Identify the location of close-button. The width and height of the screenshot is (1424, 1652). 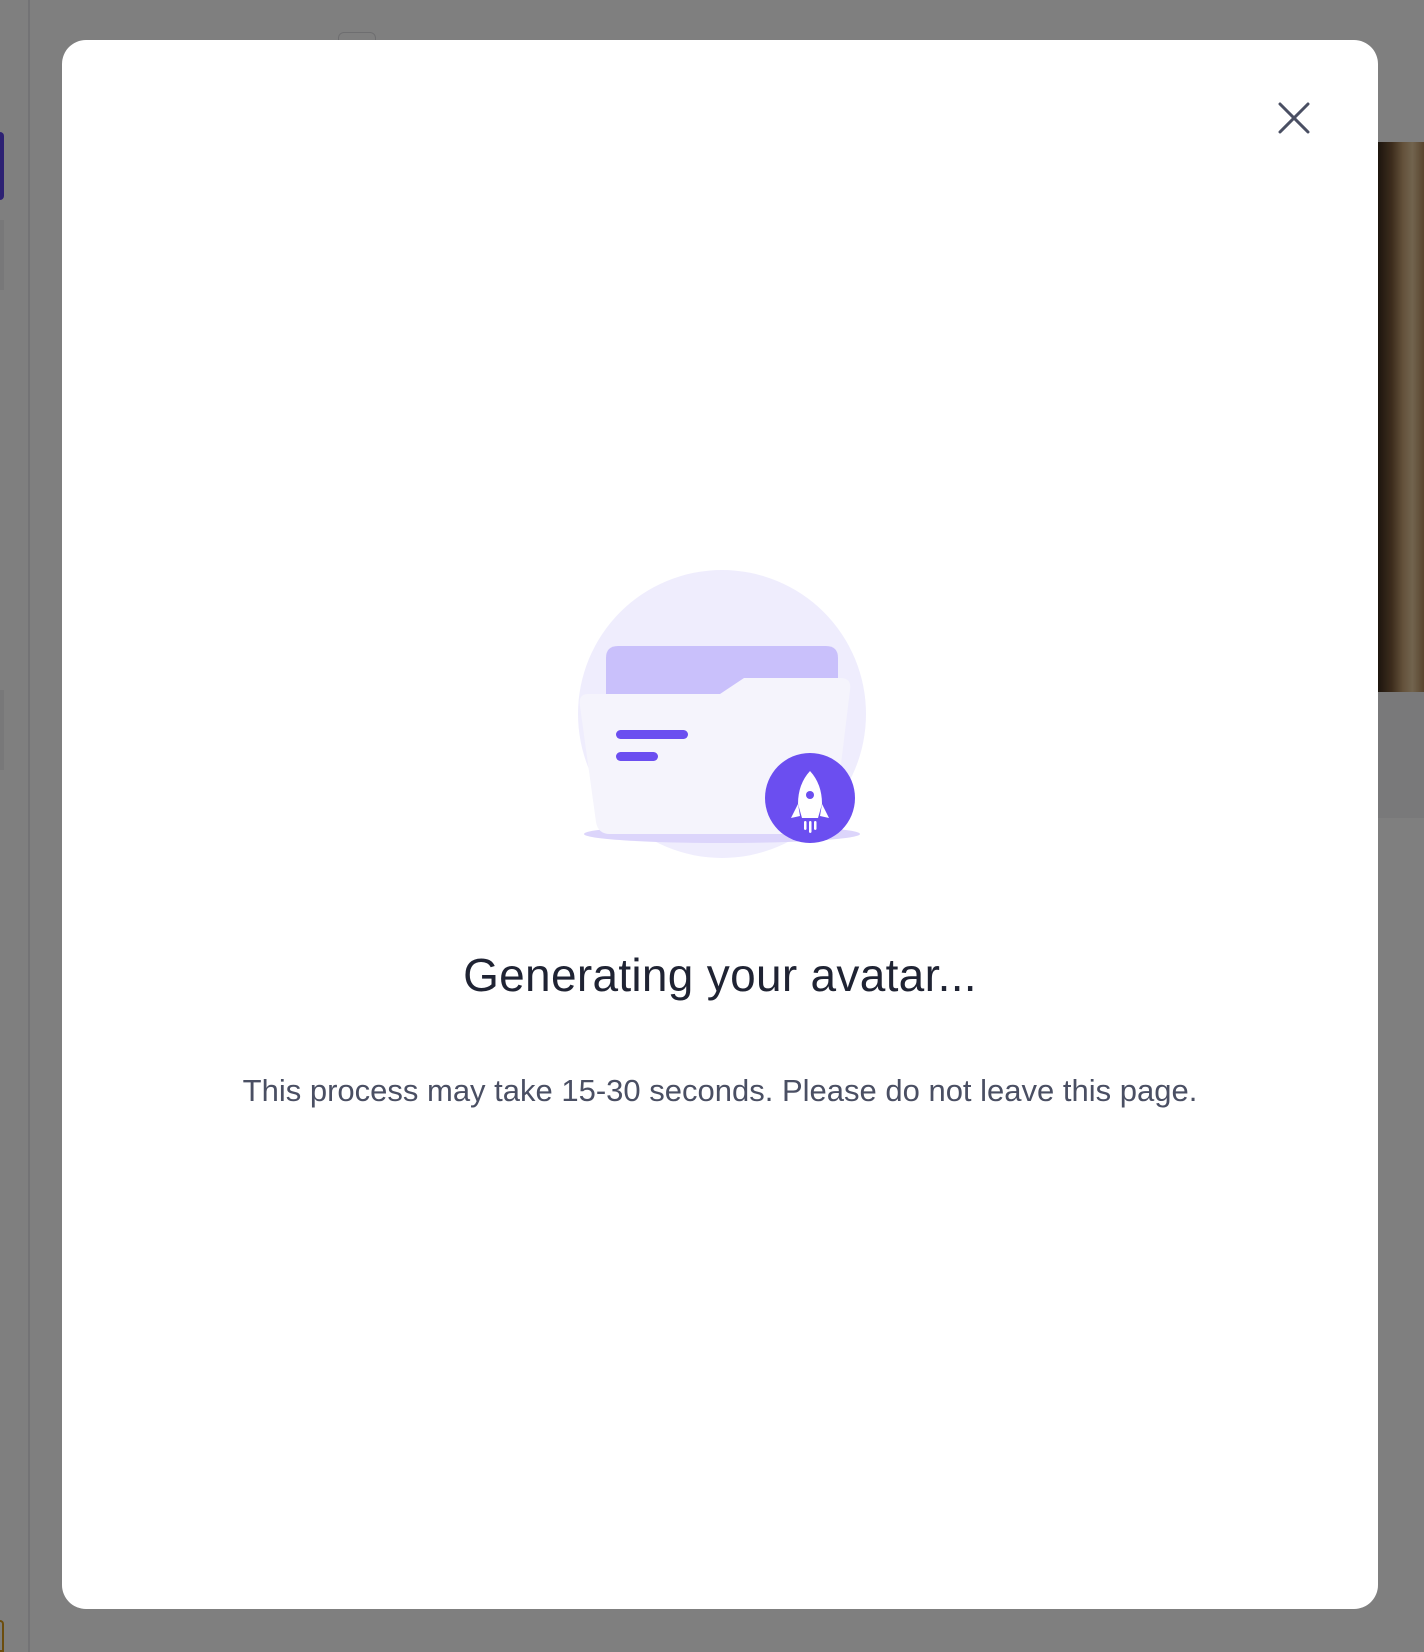
(1294, 118).